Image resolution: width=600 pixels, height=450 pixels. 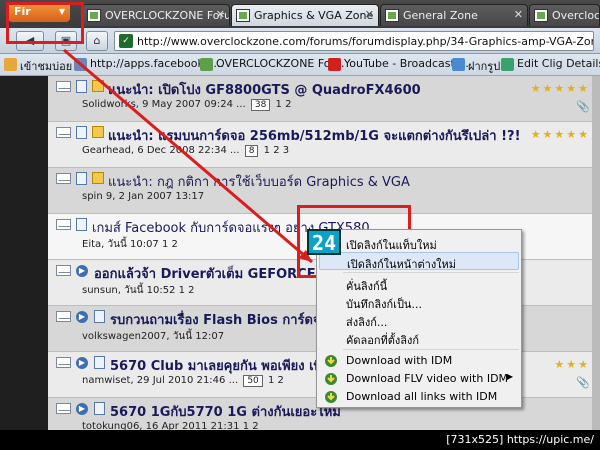 What do you see at coordinates (45, 23) in the screenshot?
I see `annotation-box-menu` at bounding box center [45, 23].